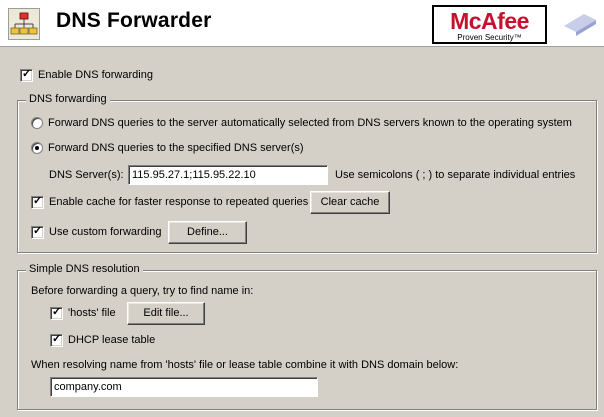 This screenshot has width=604, height=417. What do you see at coordinates (37, 232) in the screenshot?
I see `custom-forwarding-checkbox: ✓` at bounding box center [37, 232].